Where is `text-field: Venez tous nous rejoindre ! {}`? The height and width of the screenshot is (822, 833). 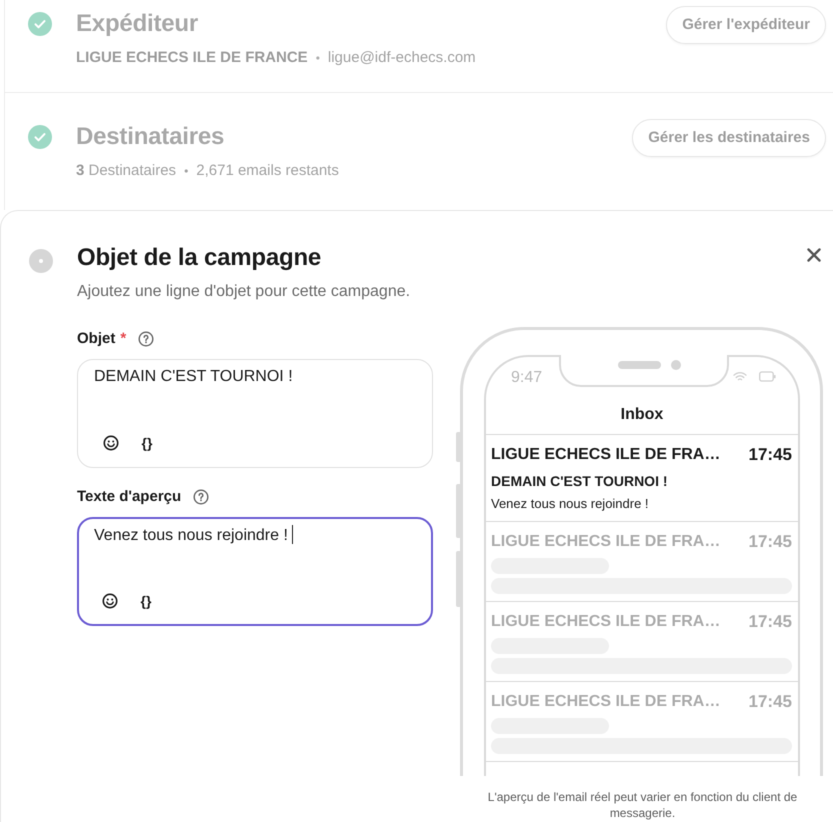 text-field: Venez tous nous rejoindre ! {} is located at coordinates (255, 571).